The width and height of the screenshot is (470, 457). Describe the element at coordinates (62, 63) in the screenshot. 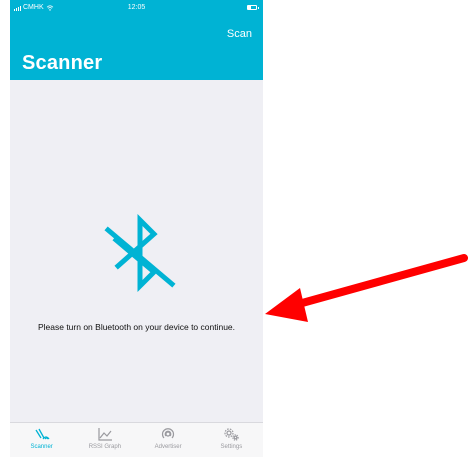

I see `page-title: Scanner` at that location.